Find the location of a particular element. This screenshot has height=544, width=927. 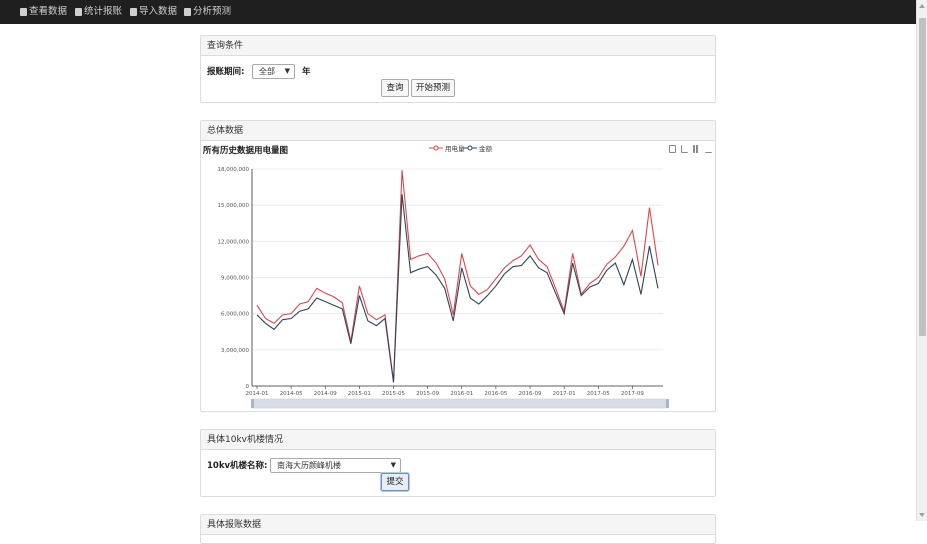

vertical-scrollbar is located at coordinates (921, 260).